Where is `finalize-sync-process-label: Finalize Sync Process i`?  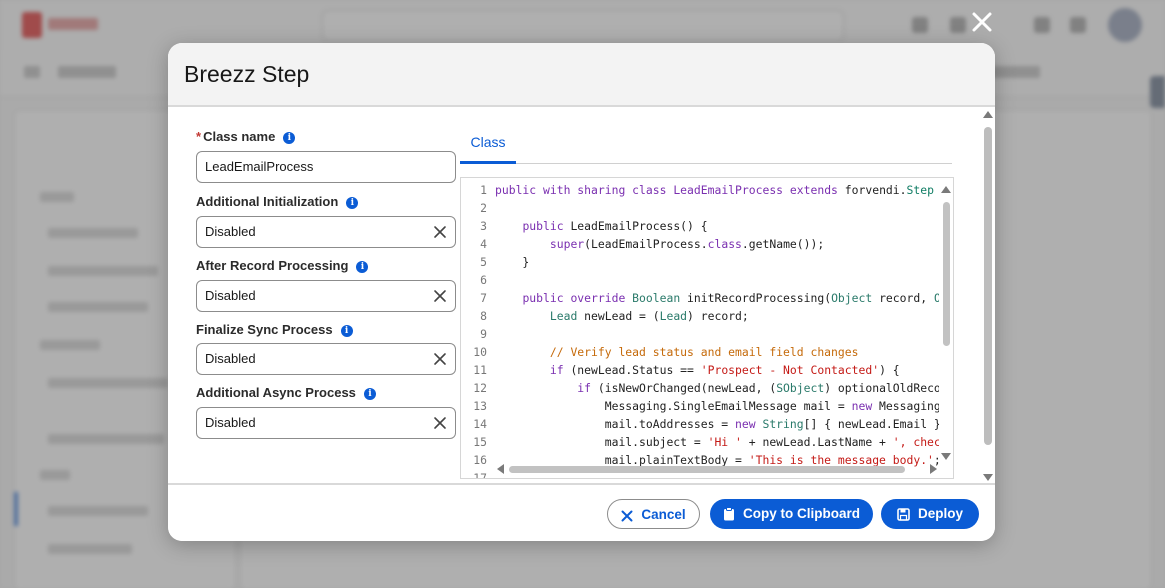
finalize-sync-process-label: Finalize Sync Process i is located at coordinates (274, 329).